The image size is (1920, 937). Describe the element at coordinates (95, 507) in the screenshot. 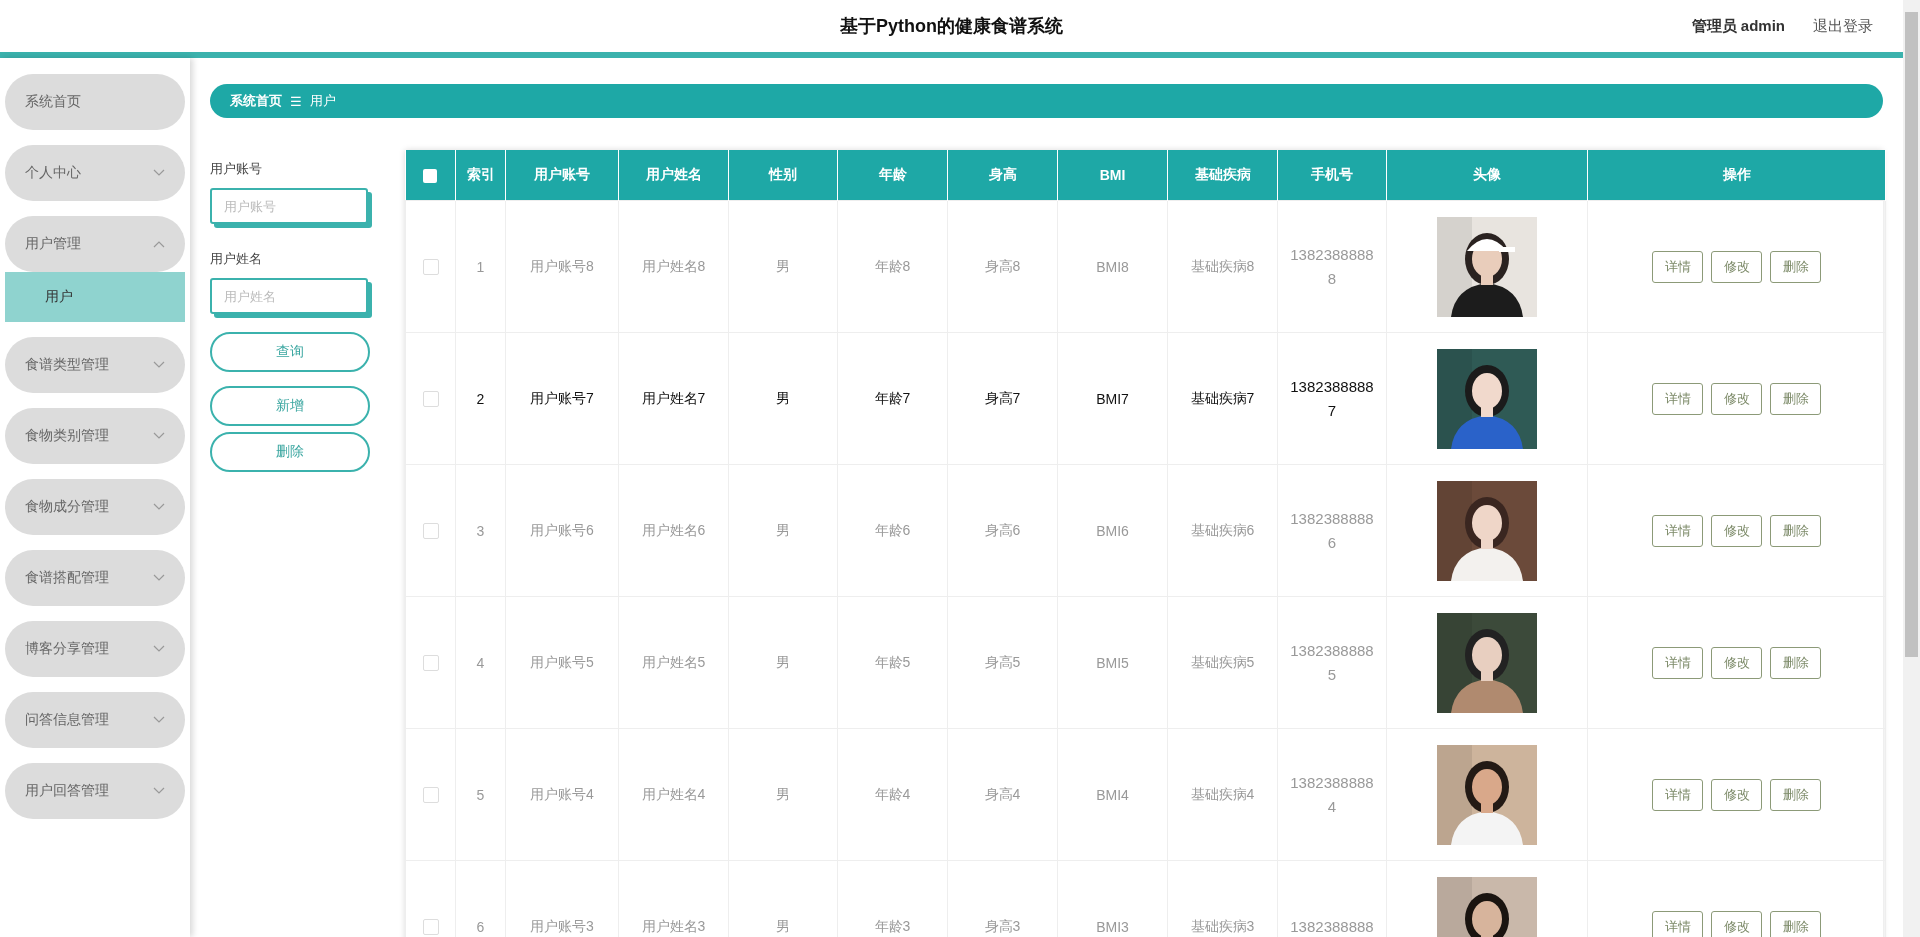

I see `sidebar-item: 食物成分管理` at that location.